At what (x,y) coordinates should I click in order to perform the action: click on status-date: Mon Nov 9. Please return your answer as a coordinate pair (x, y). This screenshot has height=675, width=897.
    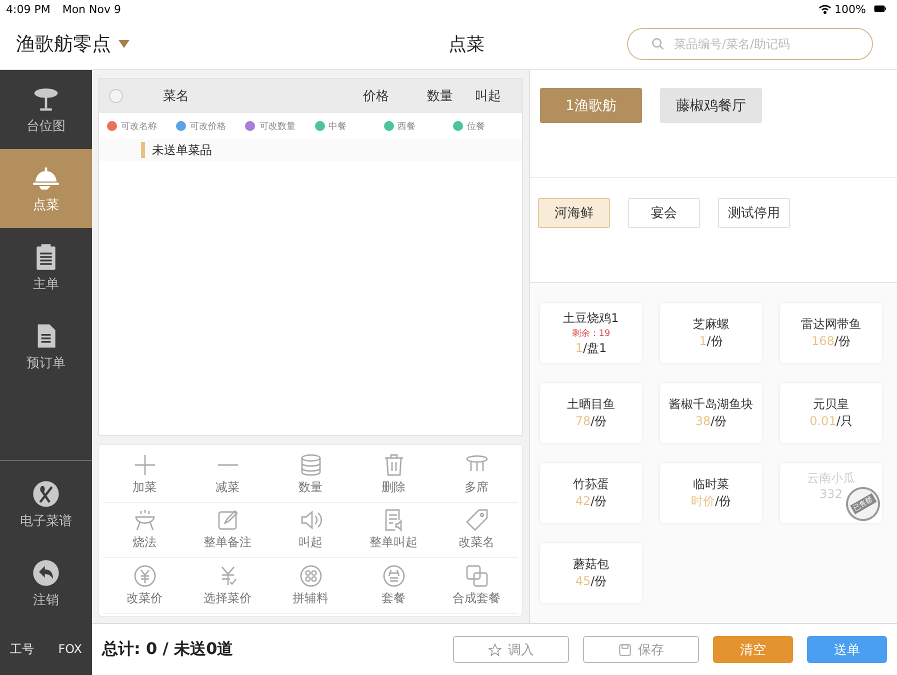
    Looking at the image, I should click on (91, 9).